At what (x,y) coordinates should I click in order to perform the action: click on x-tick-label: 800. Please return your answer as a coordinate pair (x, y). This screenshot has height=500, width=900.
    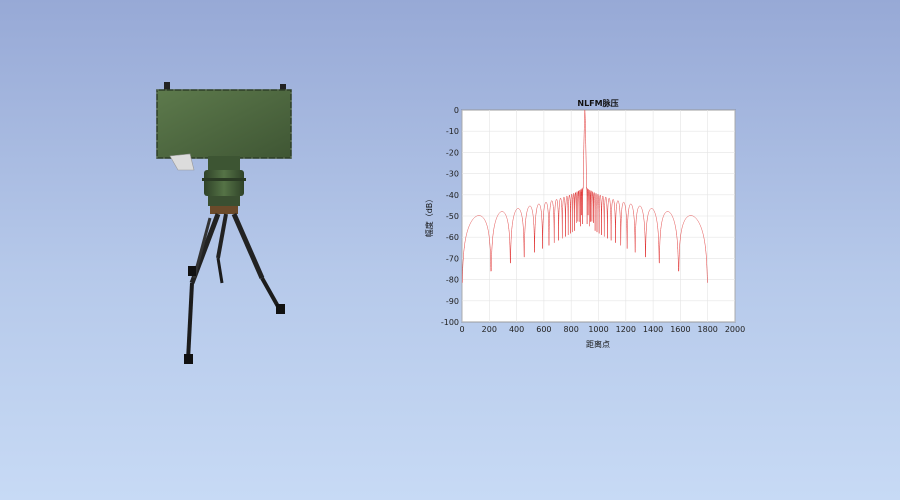
    Looking at the image, I should click on (571, 329).